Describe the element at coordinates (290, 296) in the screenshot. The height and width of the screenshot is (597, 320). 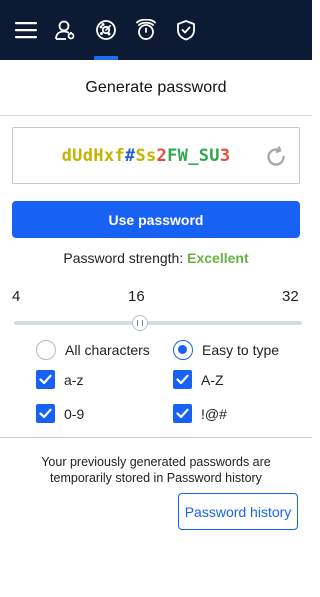
I see `length-max-label: 32` at that location.